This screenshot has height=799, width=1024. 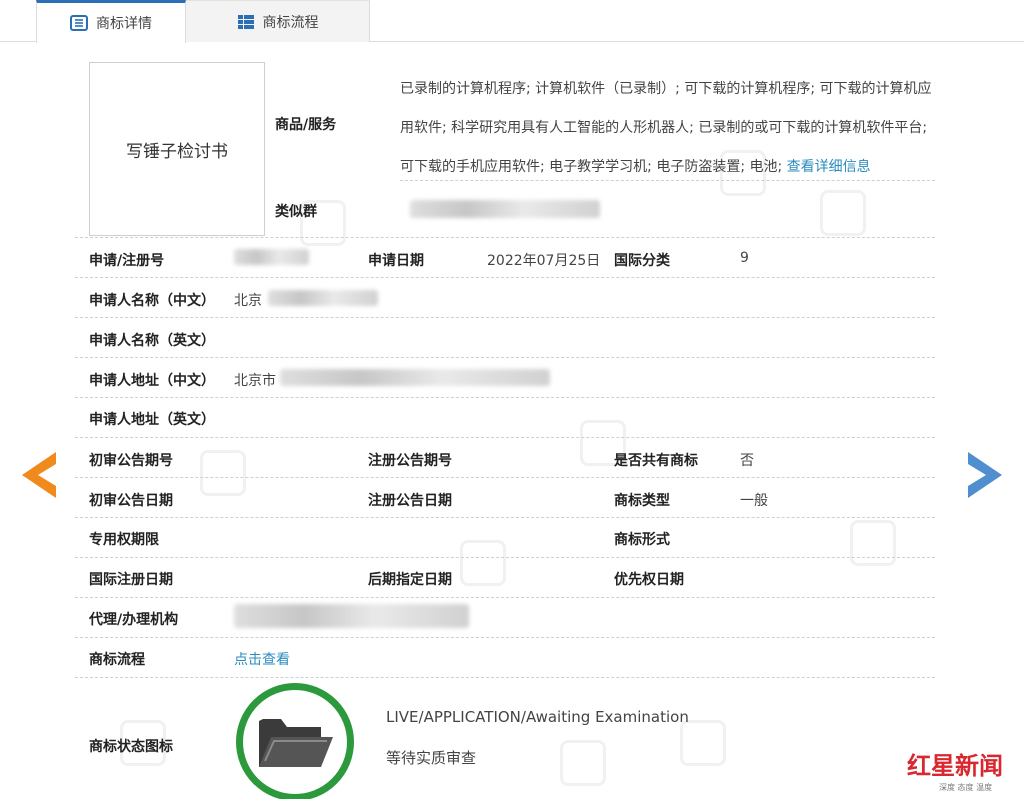 I want to click on status-folder-icon, so click(x=295, y=741).